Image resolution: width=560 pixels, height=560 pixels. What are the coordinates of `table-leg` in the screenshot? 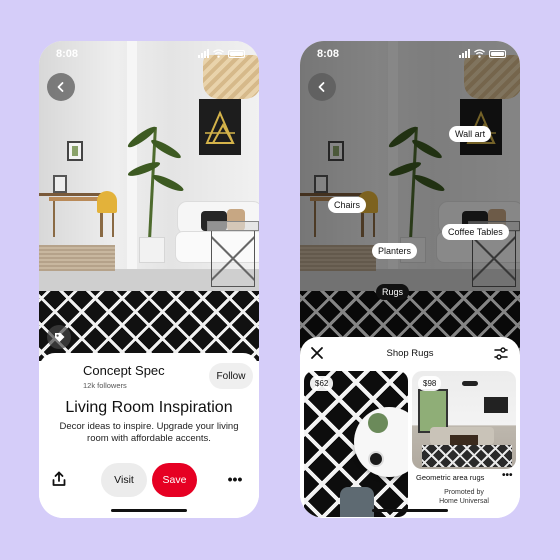 It's located at (54, 219).